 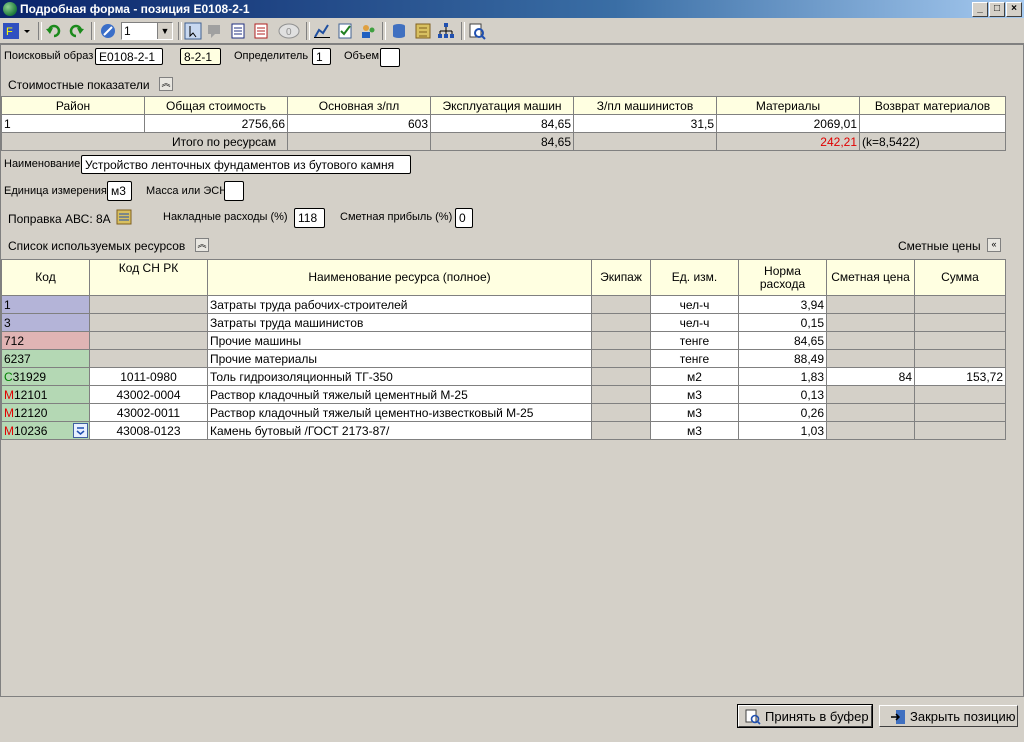 I want to click on level-select: 1 ▼, so click(x=147, y=31).